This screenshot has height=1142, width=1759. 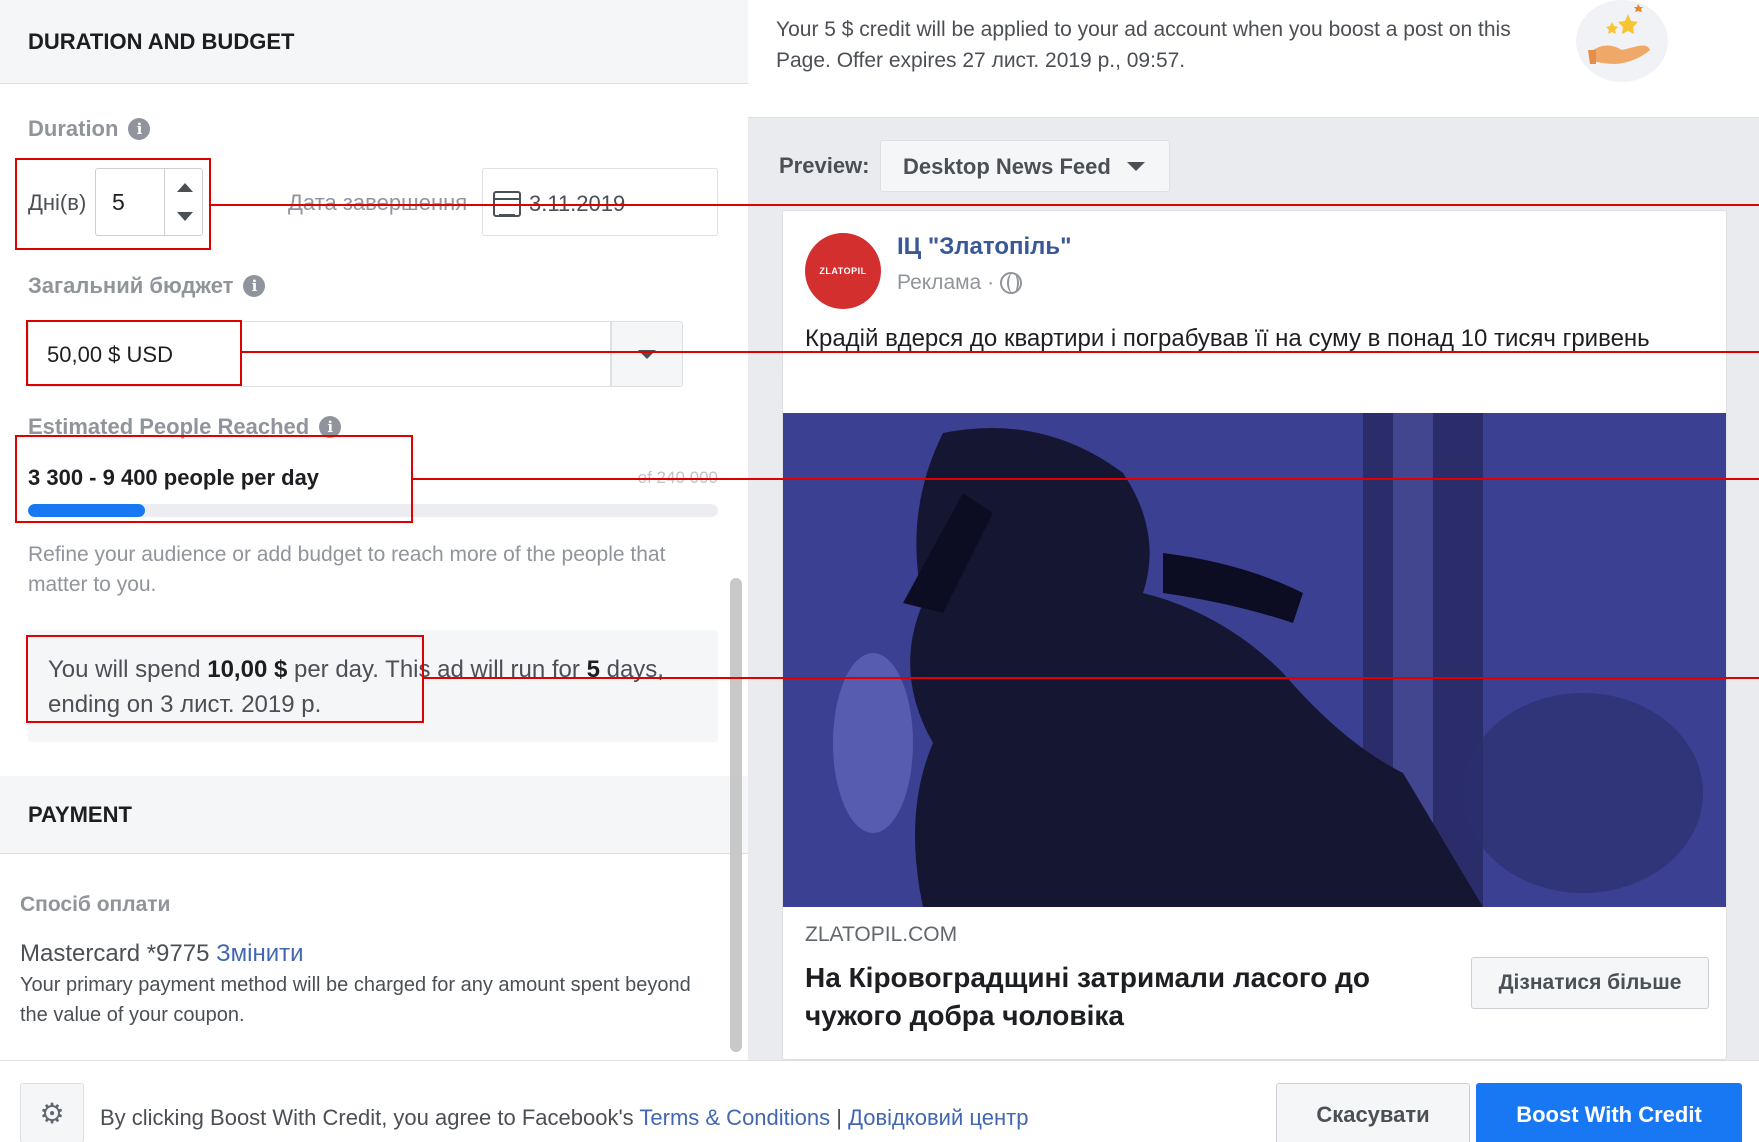 I want to click on payment-header: PAYMENT, so click(x=374, y=815).